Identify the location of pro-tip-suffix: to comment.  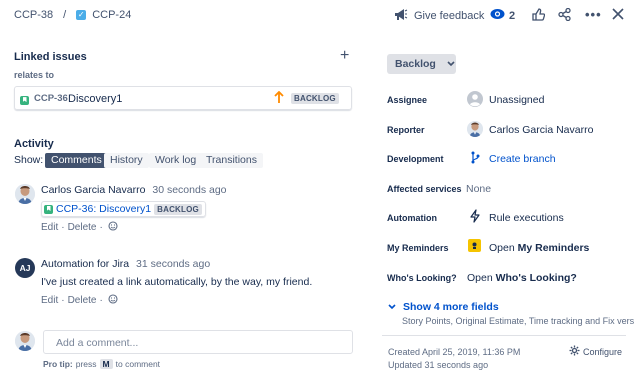
(138, 364).